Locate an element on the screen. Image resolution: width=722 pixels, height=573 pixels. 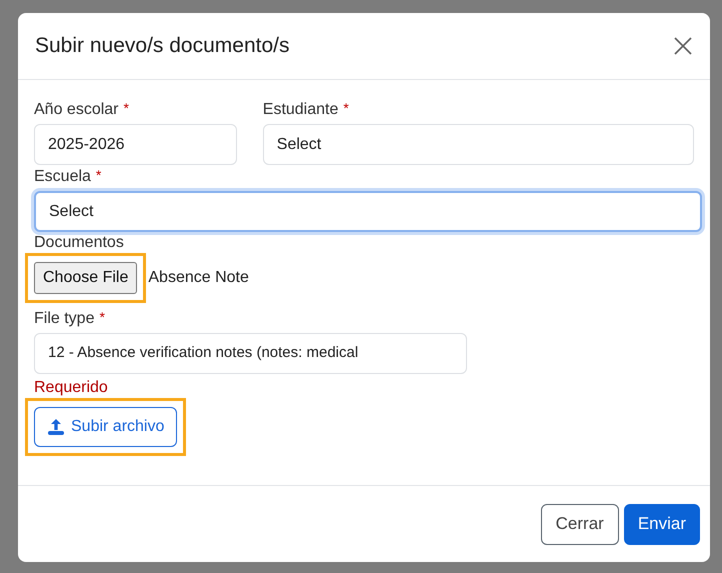
field-label: Estudiante is located at coordinates (300, 110).